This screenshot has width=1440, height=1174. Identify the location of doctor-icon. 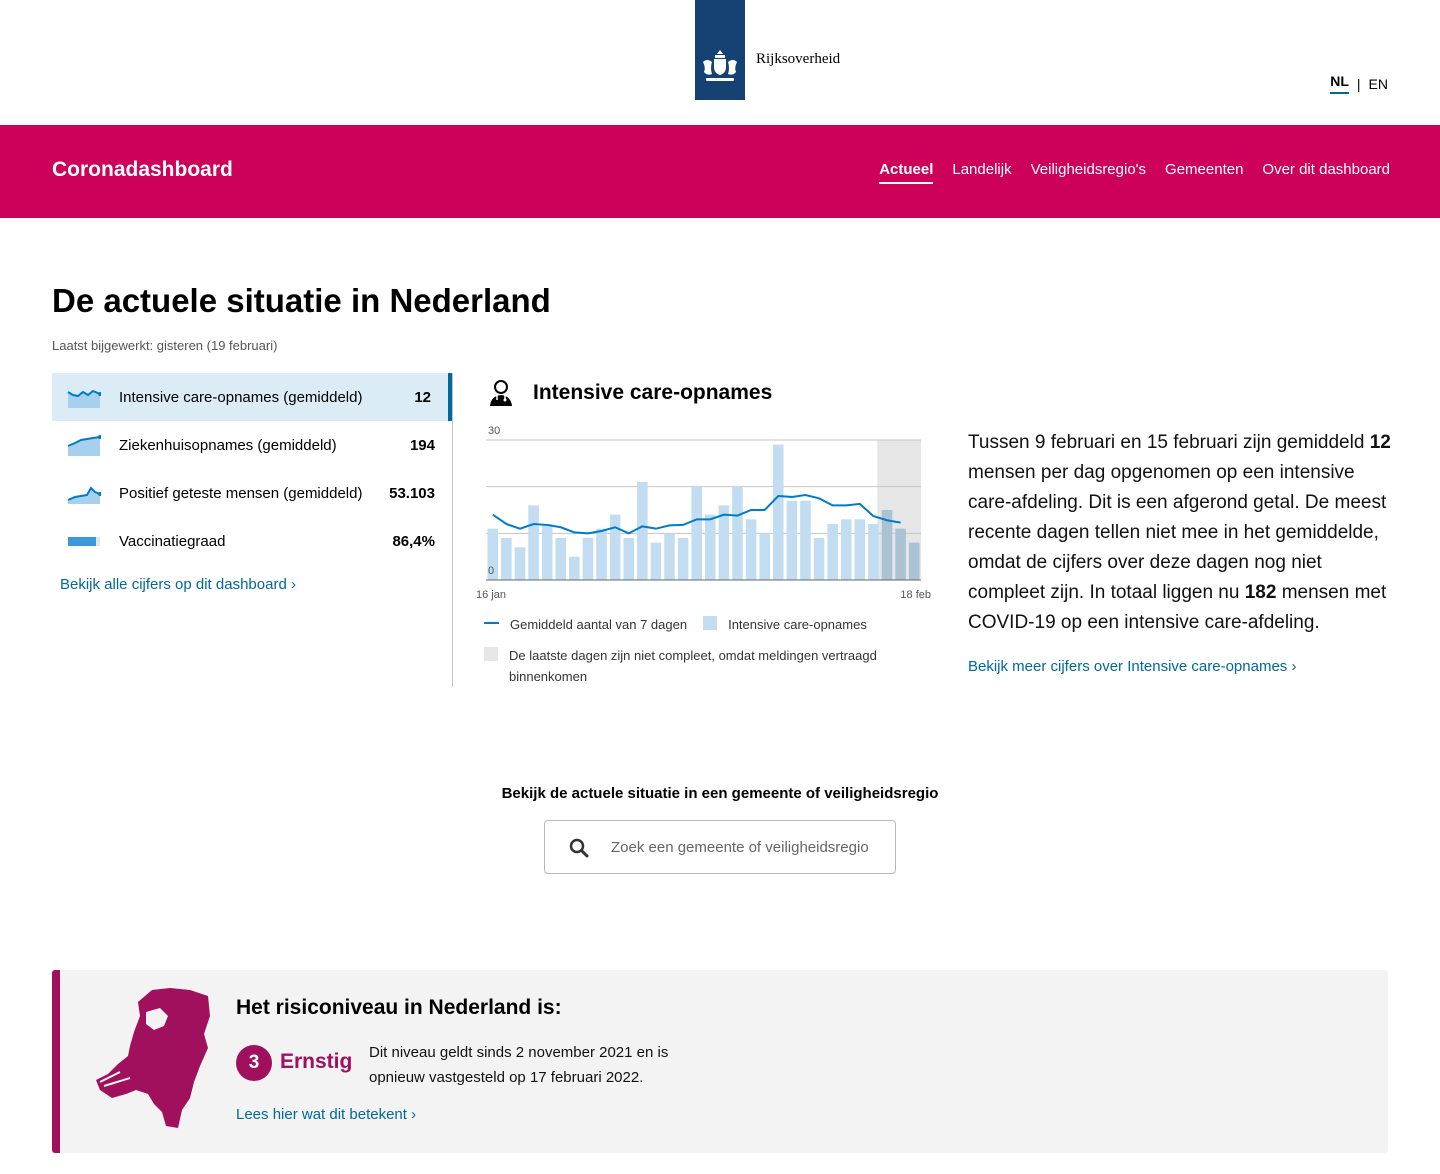
(501, 393).